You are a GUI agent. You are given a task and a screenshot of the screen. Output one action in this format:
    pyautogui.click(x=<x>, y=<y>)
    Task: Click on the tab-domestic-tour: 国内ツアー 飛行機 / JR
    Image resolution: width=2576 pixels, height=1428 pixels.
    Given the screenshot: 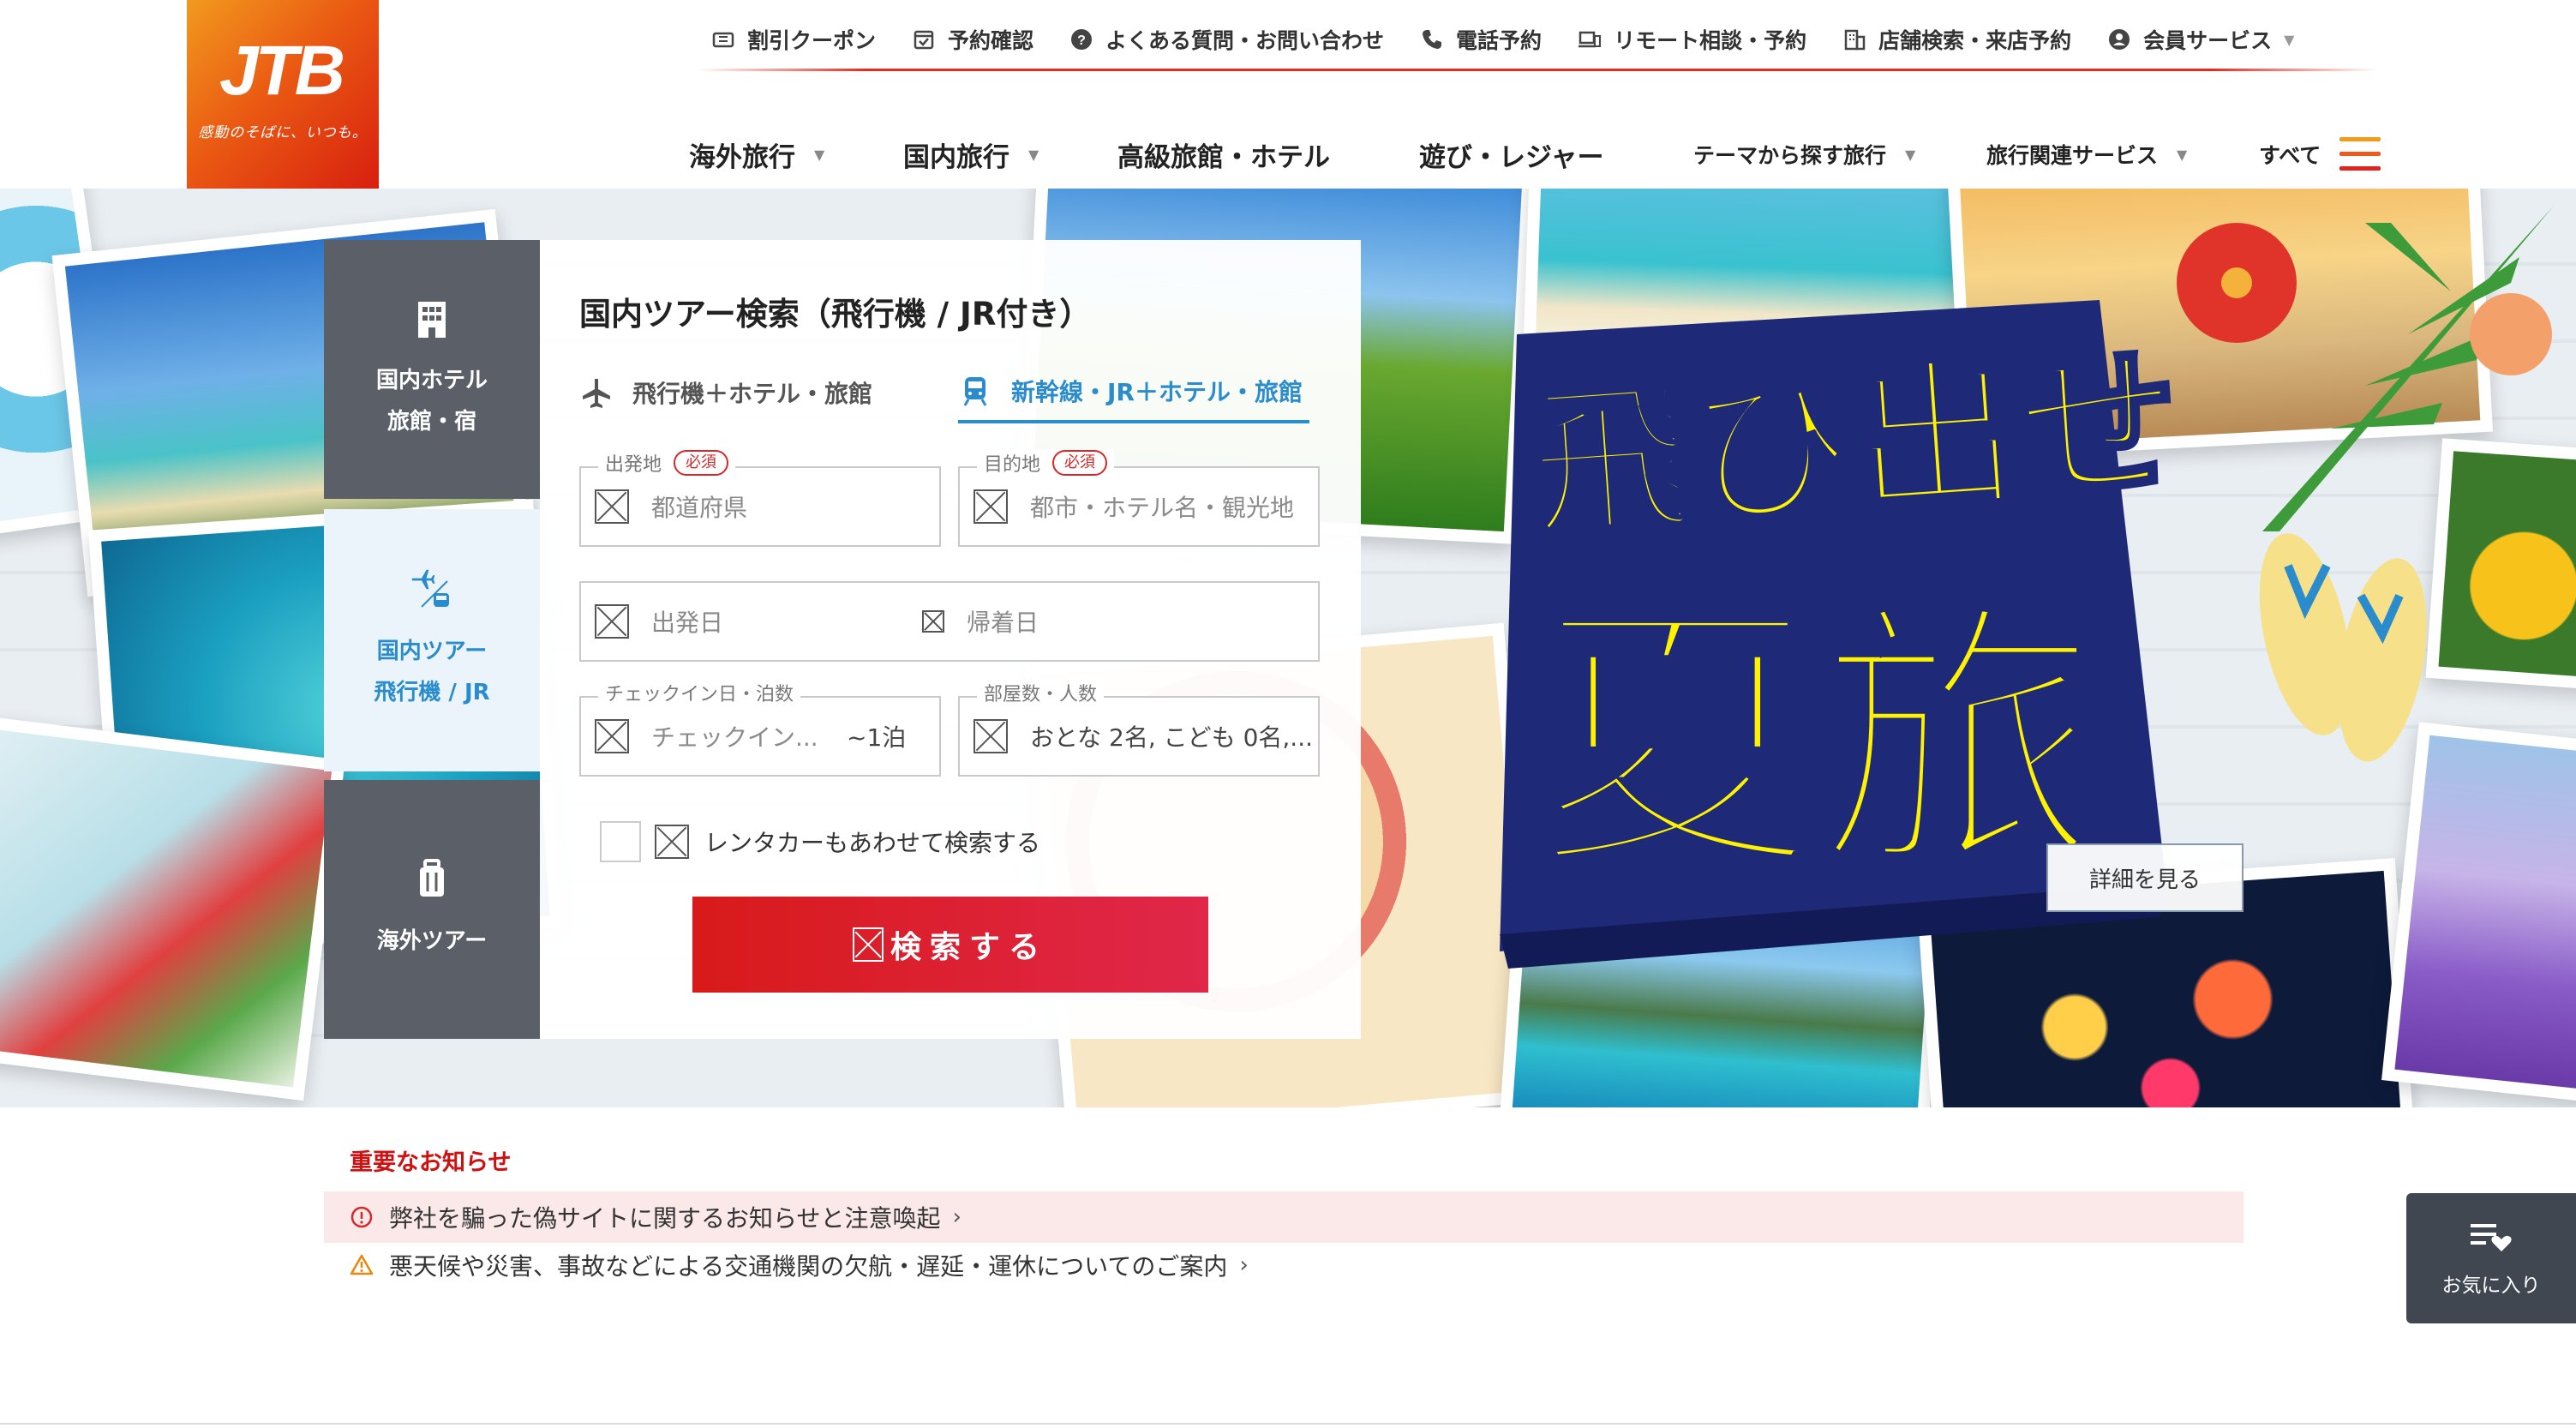 What is the action you would take?
    pyautogui.click(x=432, y=640)
    